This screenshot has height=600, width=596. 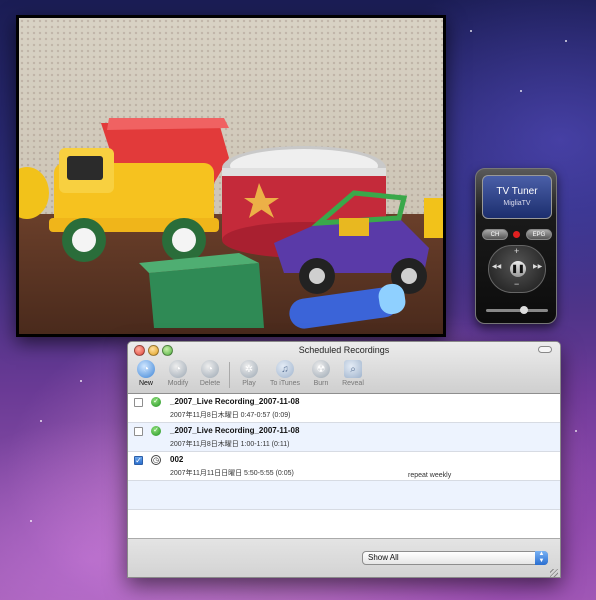 I want to click on recording-checkbox-checked: ✓, so click(x=138, y=460).